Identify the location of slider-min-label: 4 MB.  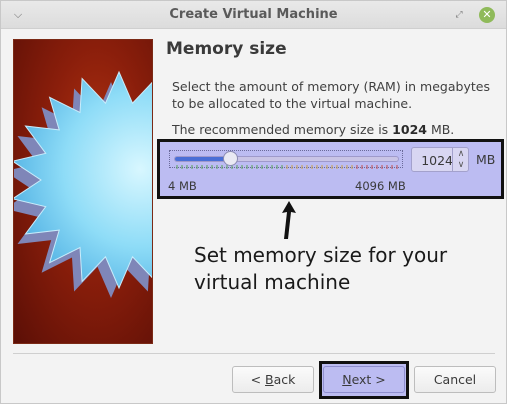
(182, 186).